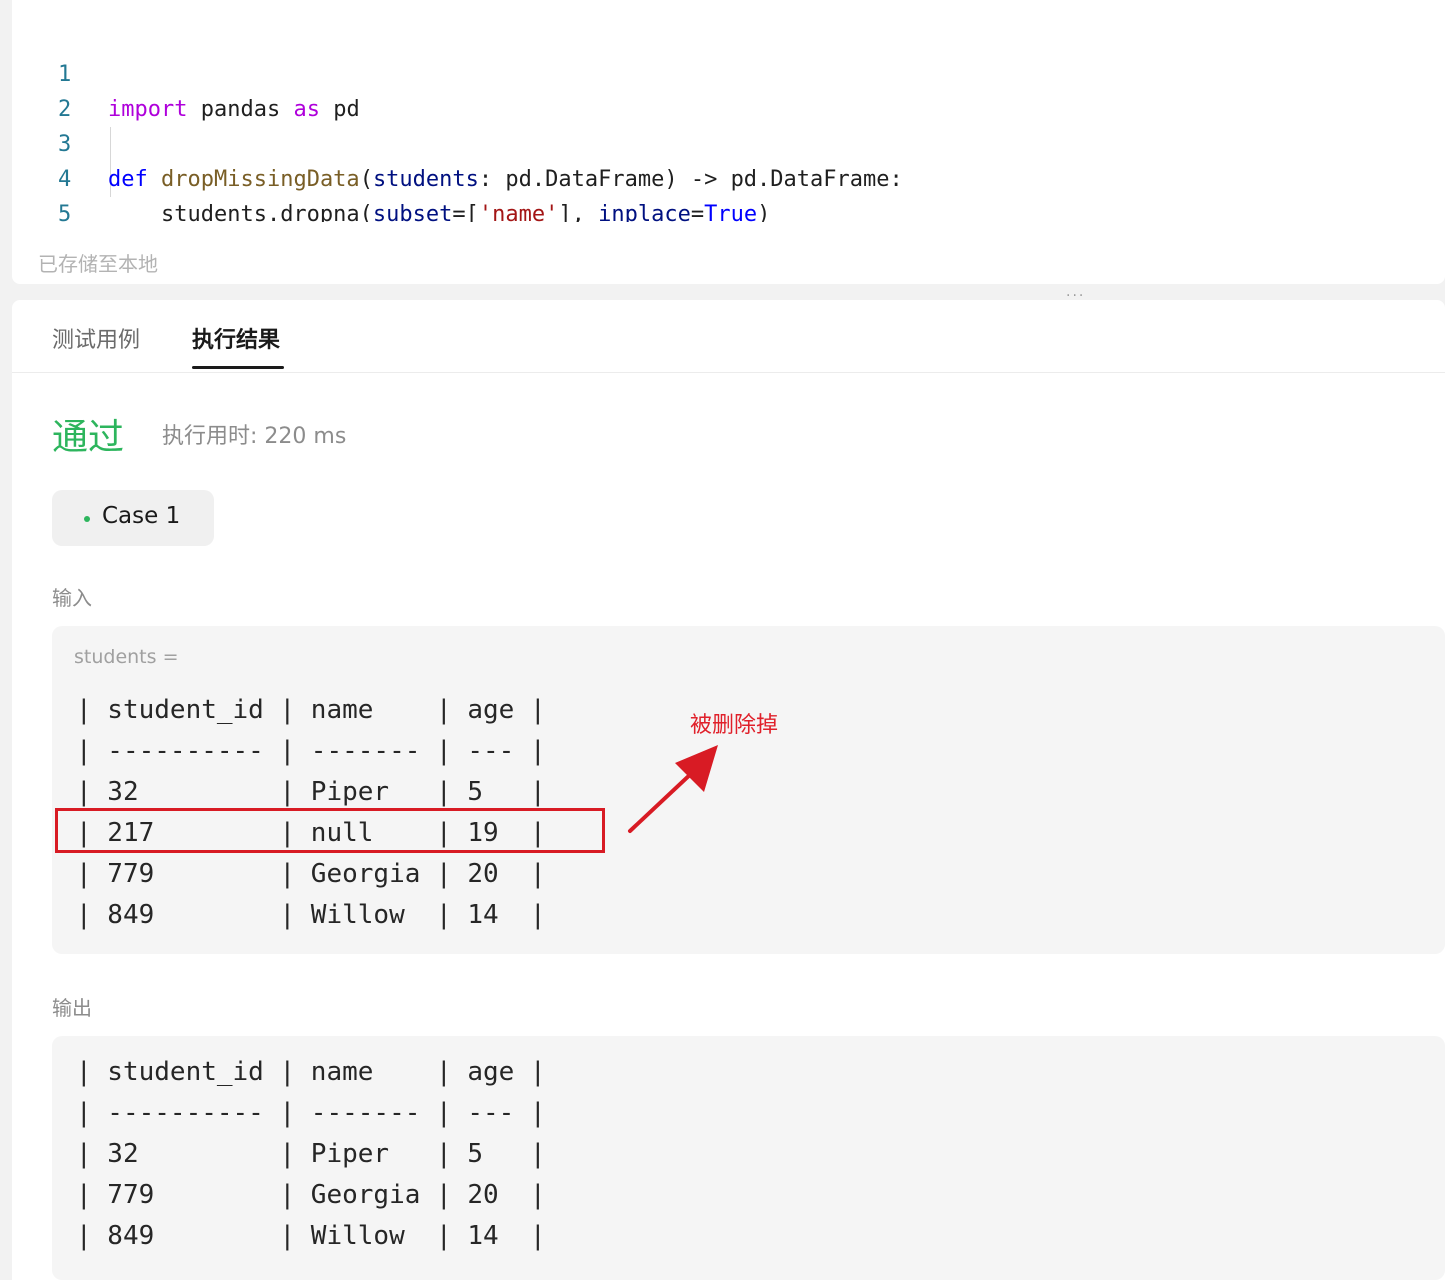 The height and width of the screenshot is (1280, 1445). Describe the element at coordinates (425, 179) in the screenshot. I see `parameter-name: students` at that location.